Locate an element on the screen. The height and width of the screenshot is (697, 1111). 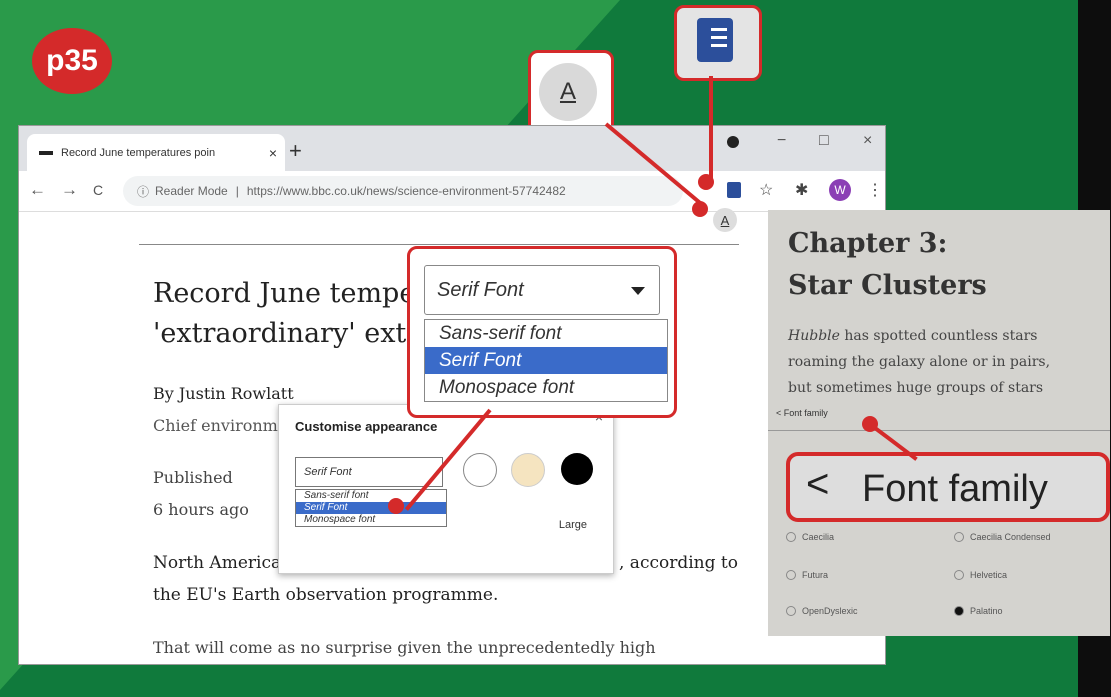
chapter-title: Star Clusters is located at coordinates (887, 285).